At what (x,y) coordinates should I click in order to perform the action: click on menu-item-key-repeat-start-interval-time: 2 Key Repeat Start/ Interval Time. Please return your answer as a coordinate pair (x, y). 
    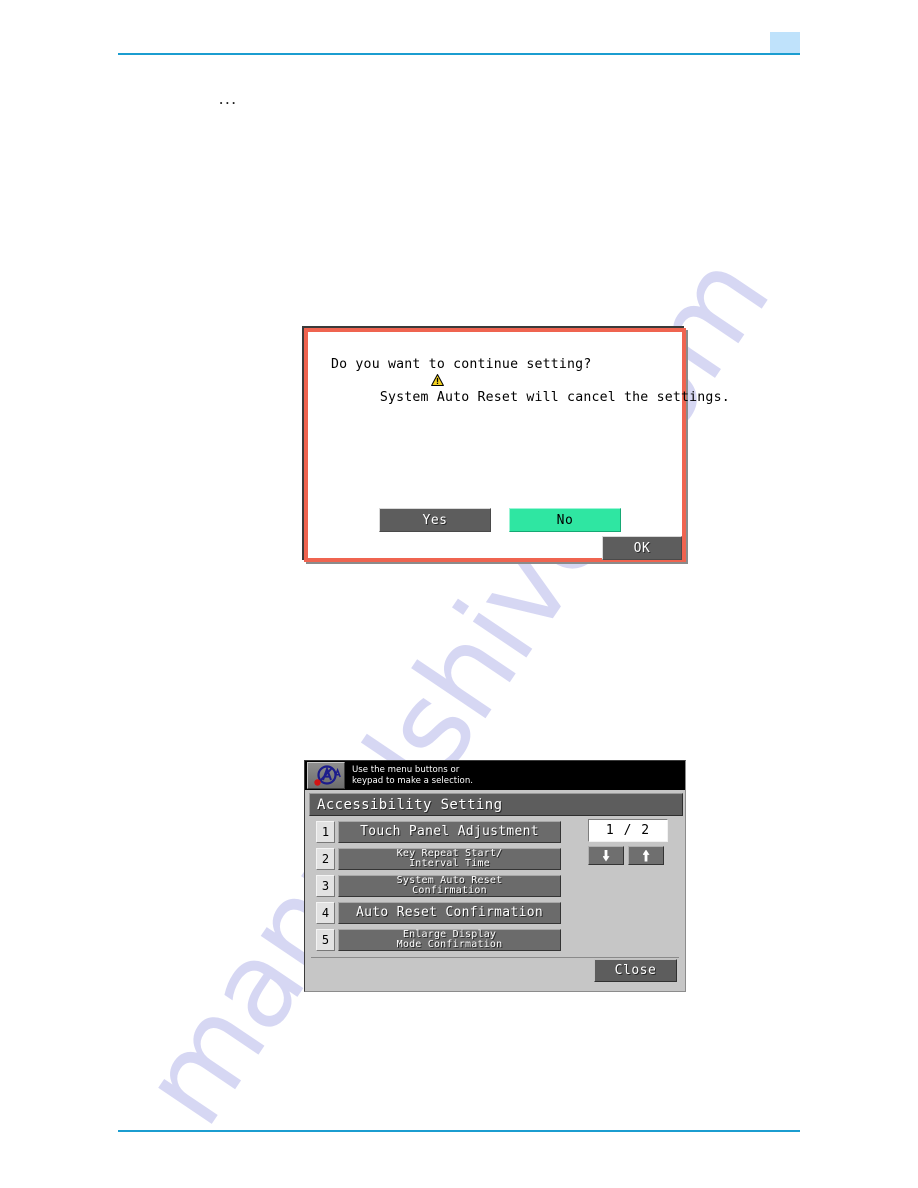
    Looking at the image, I should click on (438, 859).